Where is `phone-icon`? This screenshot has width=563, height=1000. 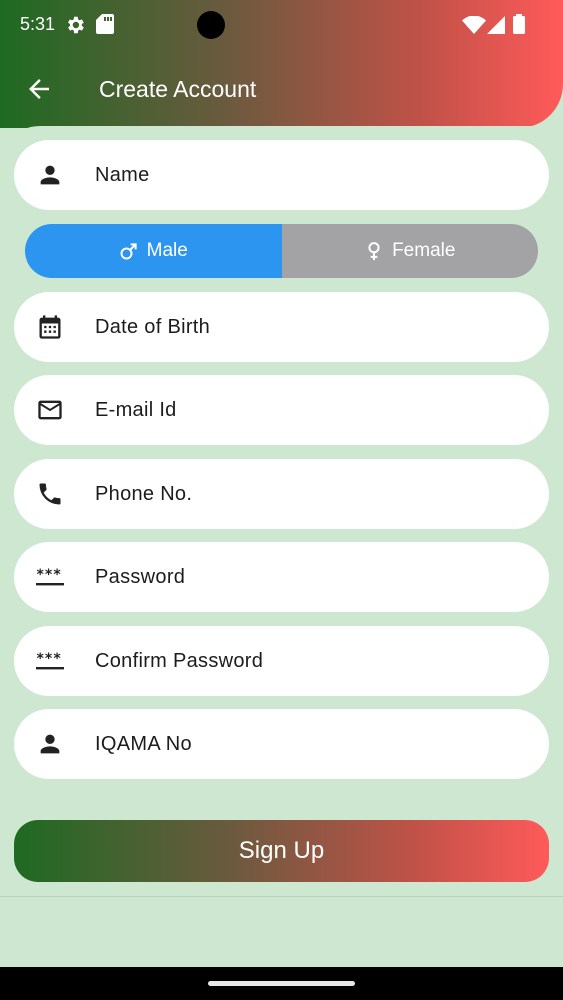
phone-icon is located at coordinates (50, 494).